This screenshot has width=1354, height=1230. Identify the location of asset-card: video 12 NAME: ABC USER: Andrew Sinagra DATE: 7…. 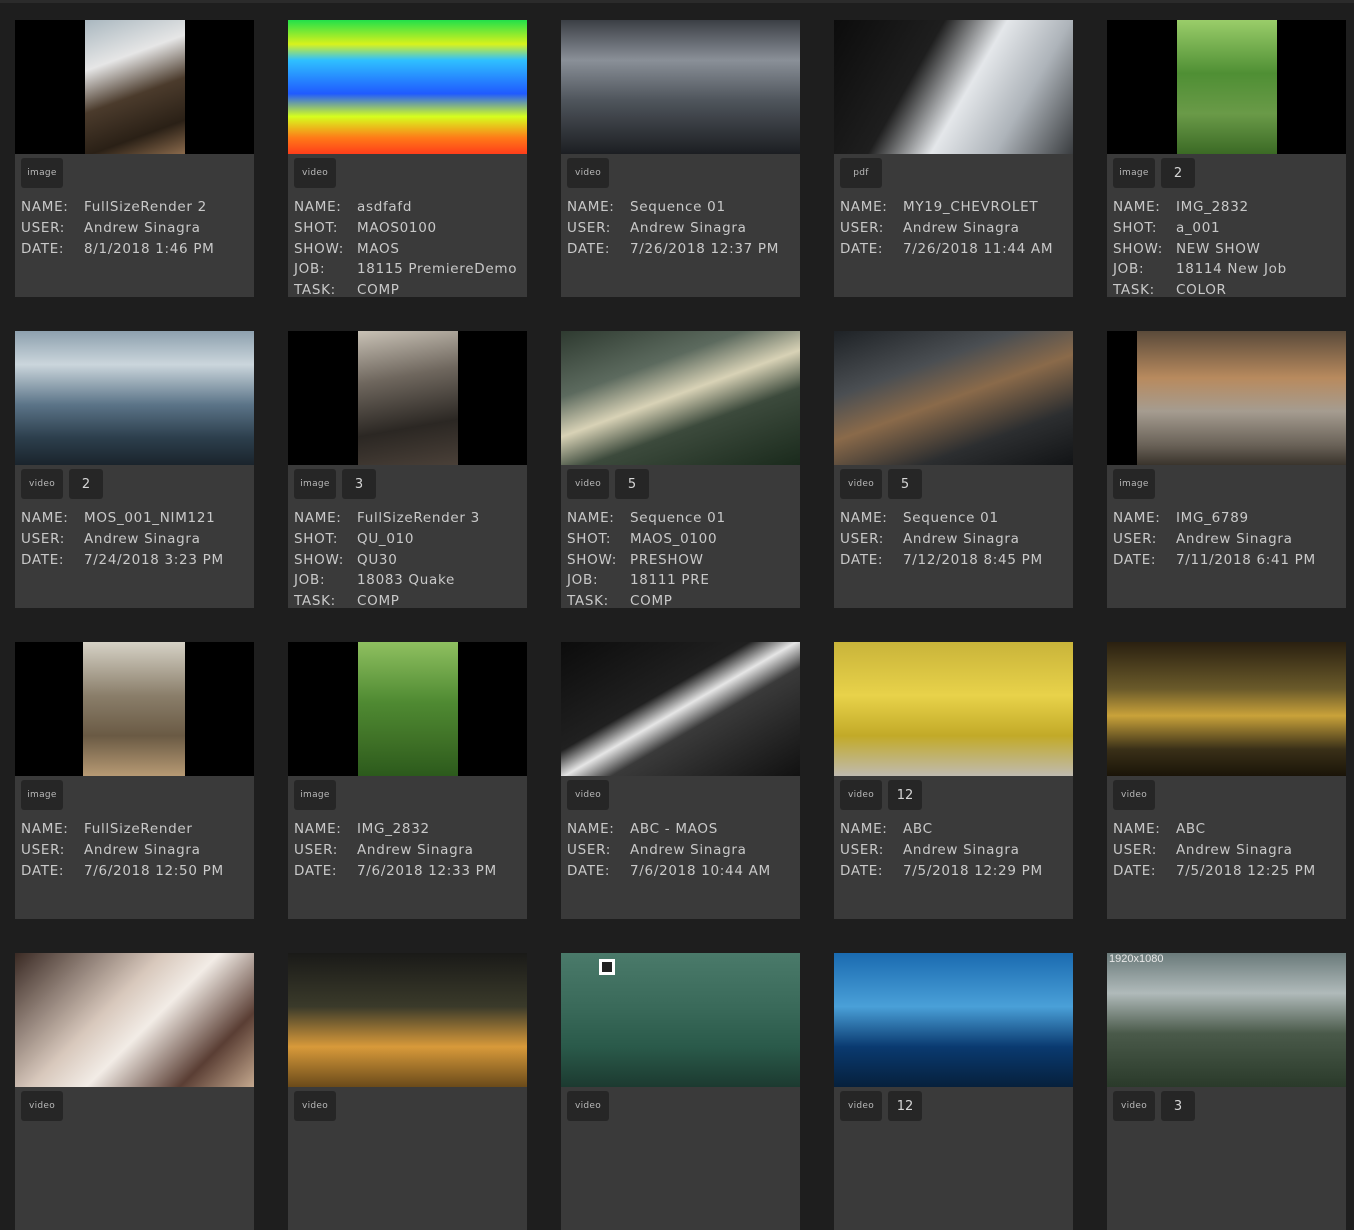
(953, 780).